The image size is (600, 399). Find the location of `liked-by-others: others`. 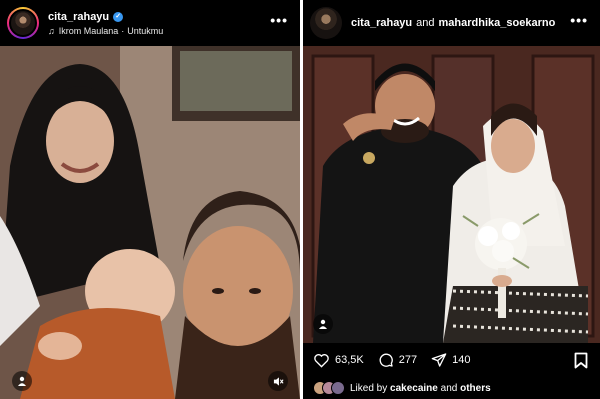

liked-by-others: others is located at coordinates (475, 388).